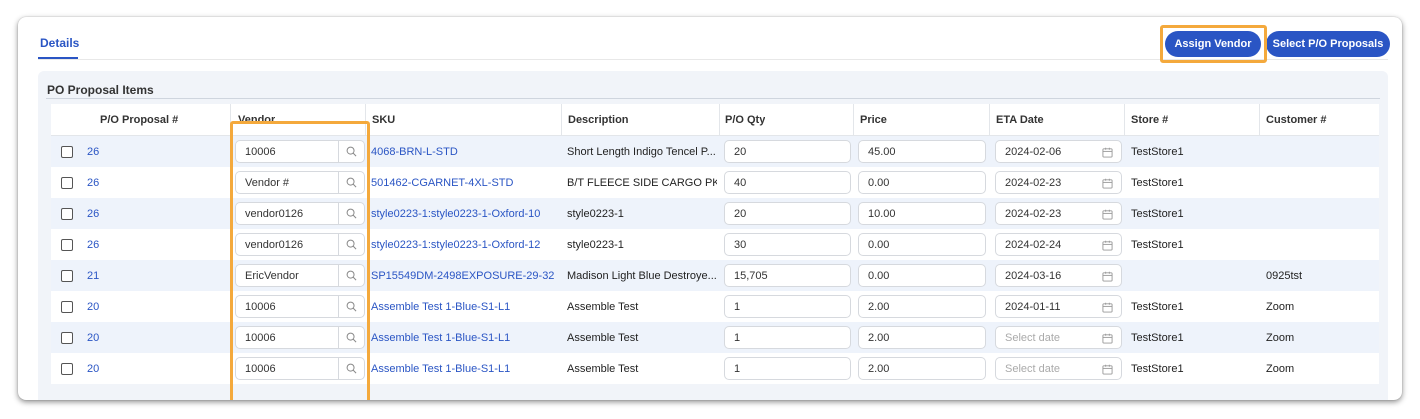 This screenshot has height=419, width=1420. I want to click on section-divider, so click(713, 98).